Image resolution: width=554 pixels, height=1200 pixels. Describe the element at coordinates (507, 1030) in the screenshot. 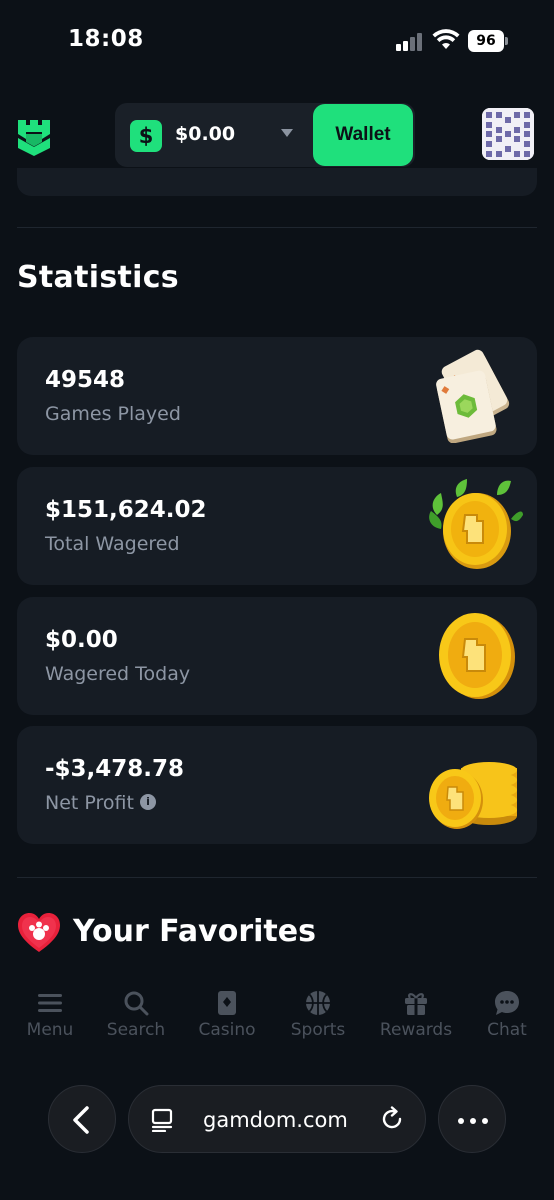

I see `nav-label: Chat` at that location.